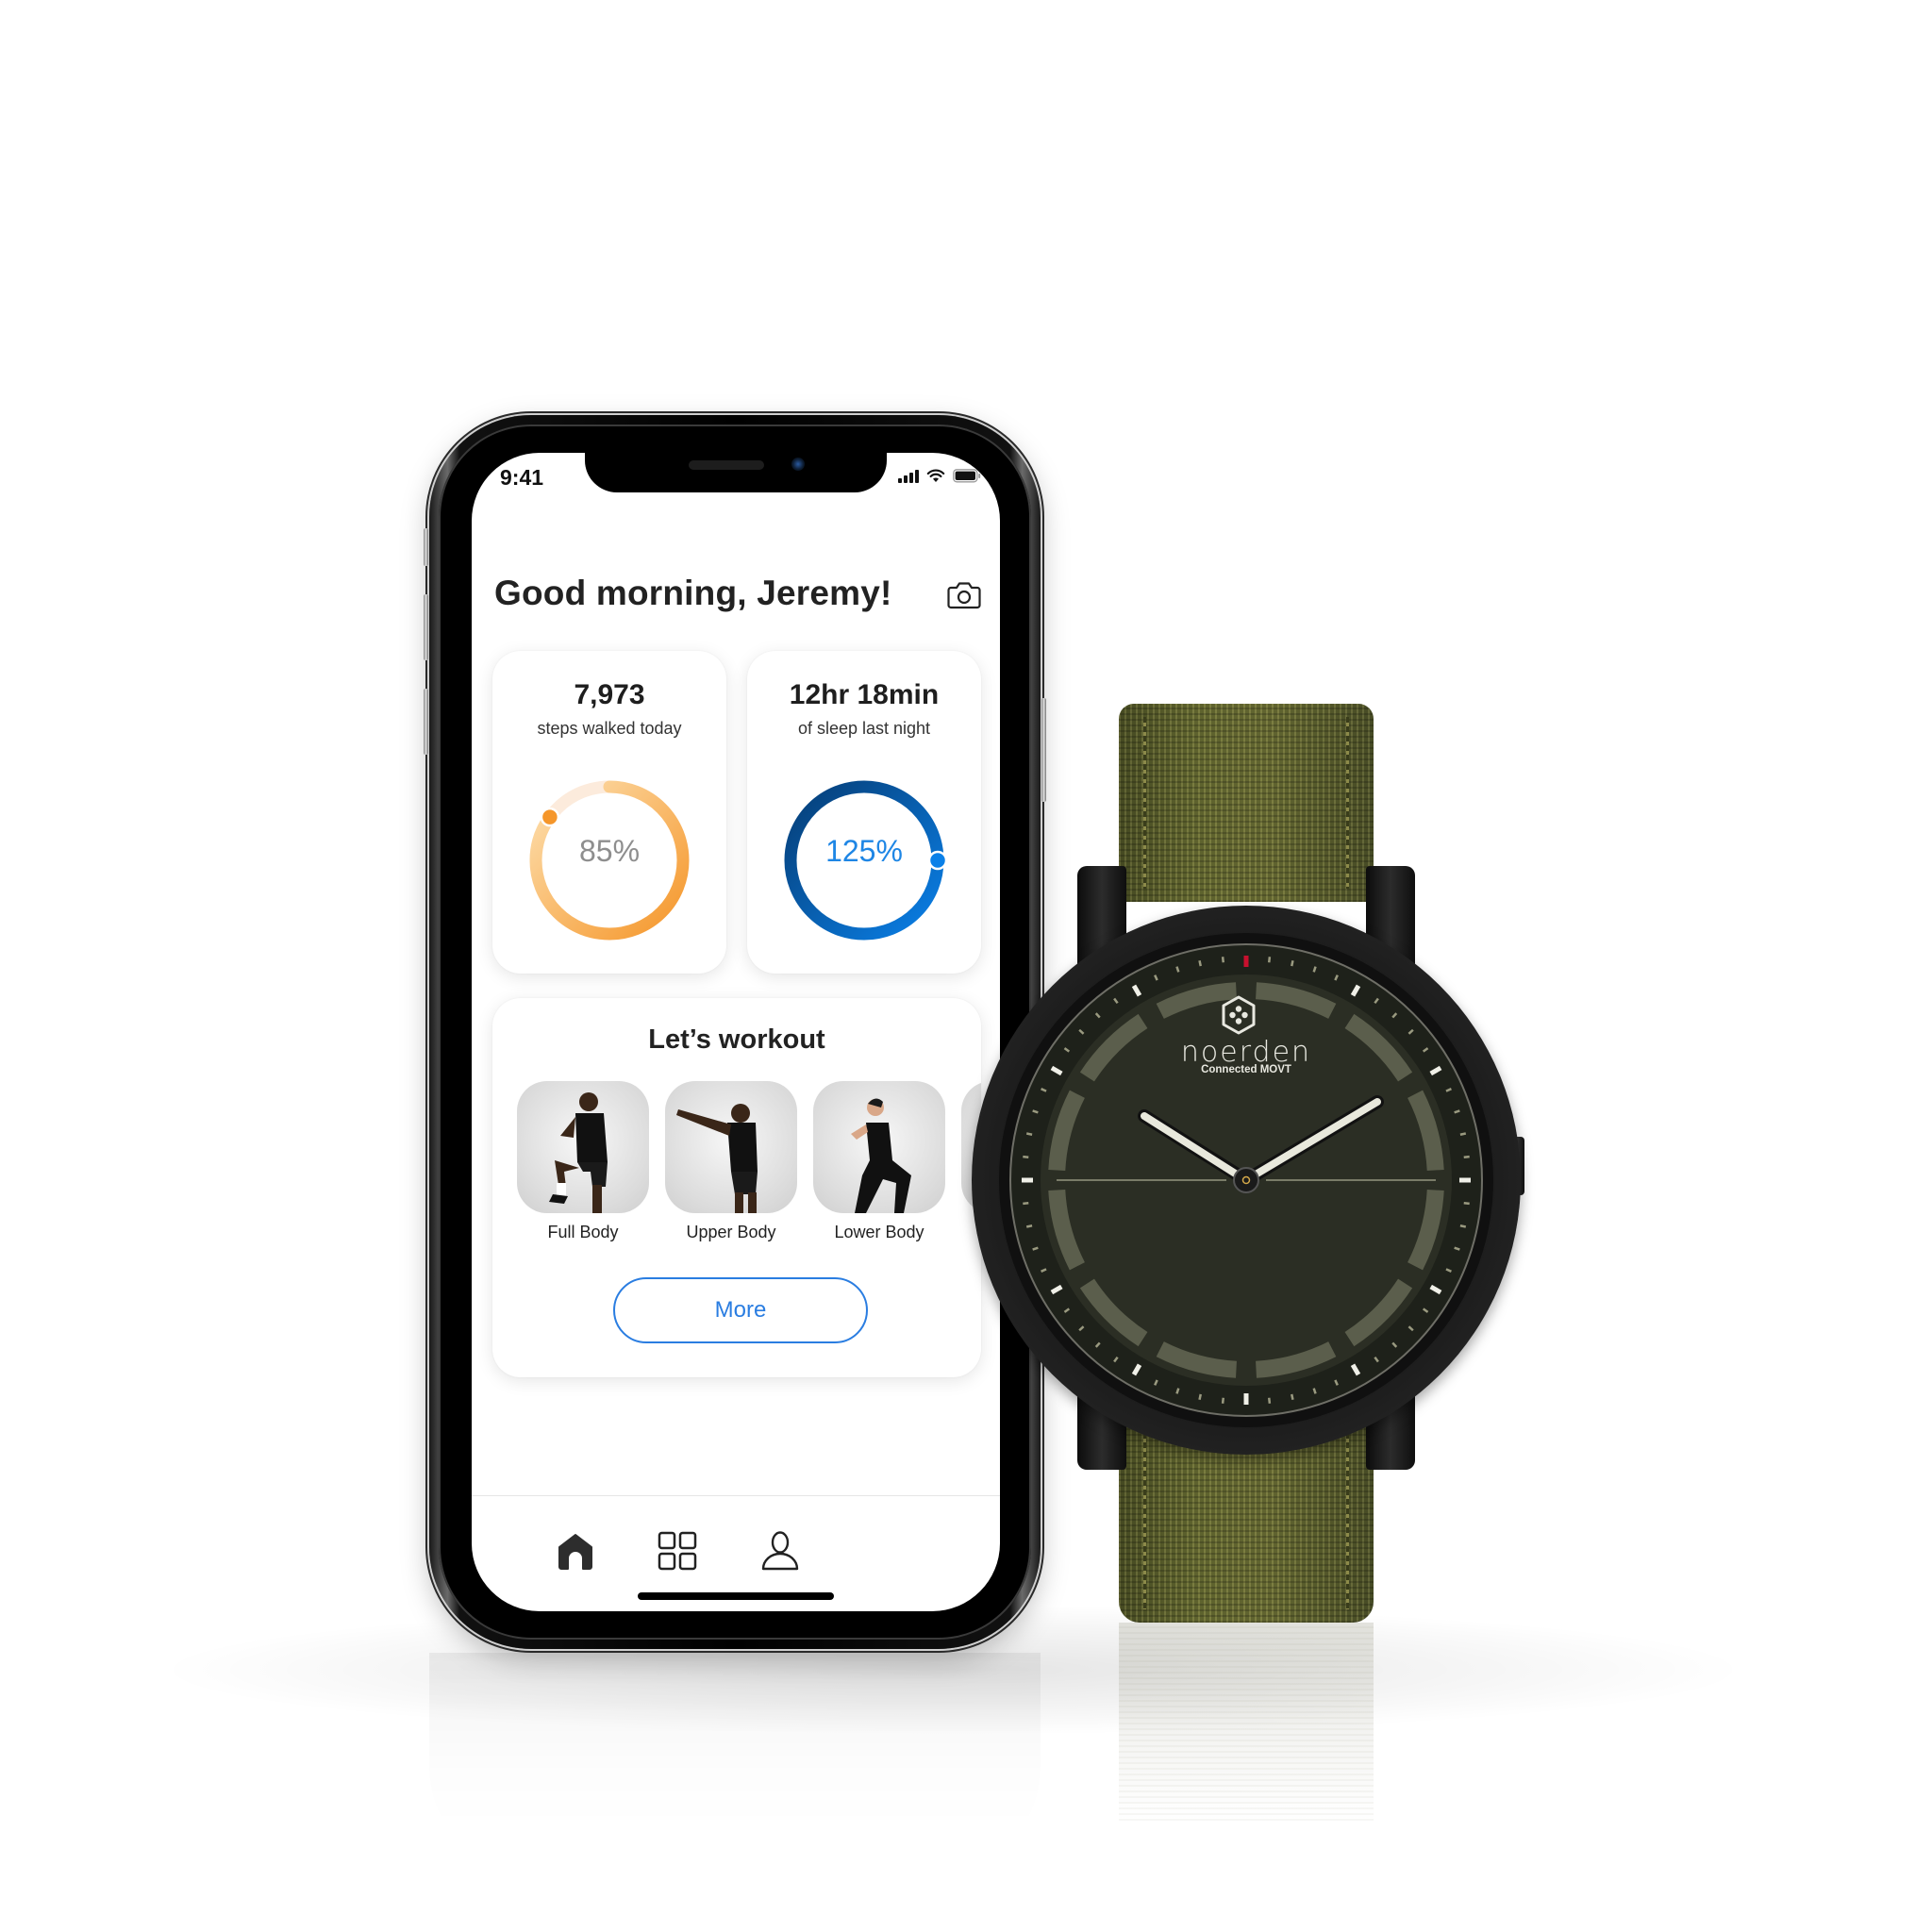 Image resolution: width=1932 pixels, height=1932 pixels. What do you see at coordinates (583, 1232) in the screenshot?
I see `workout-label: Full Body` at bounding box center [583, 1232].